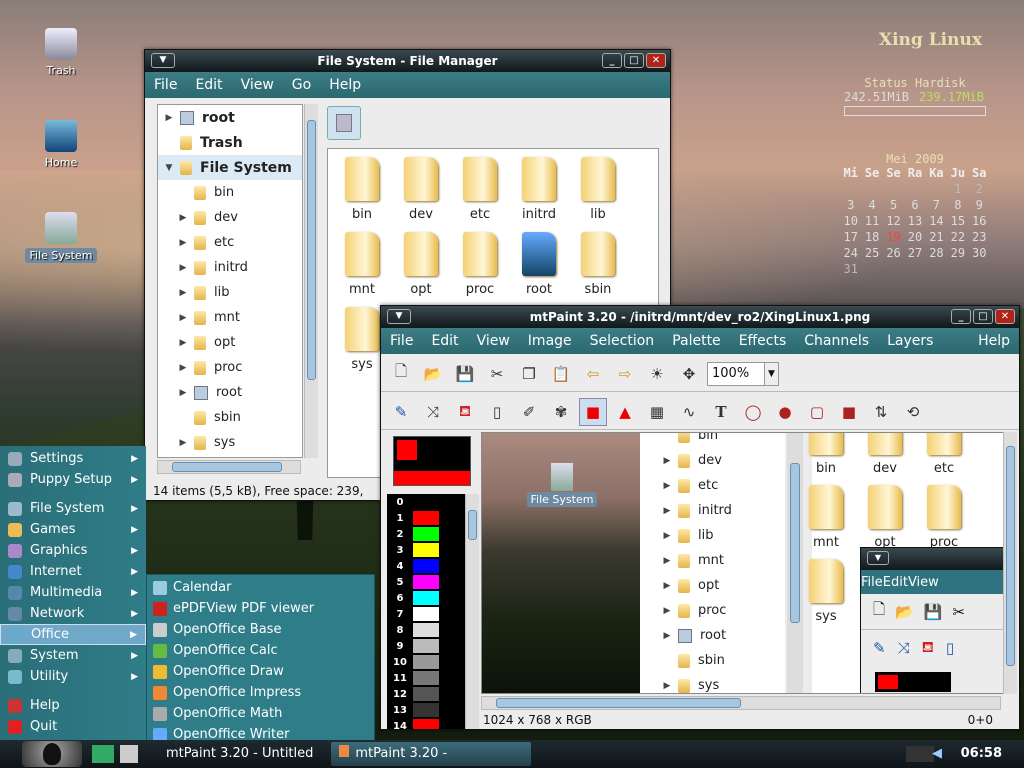 The height and width of the screenshot is (768, 1024). I want to click on shuffle-icon: ⤨, so click(433, 412).